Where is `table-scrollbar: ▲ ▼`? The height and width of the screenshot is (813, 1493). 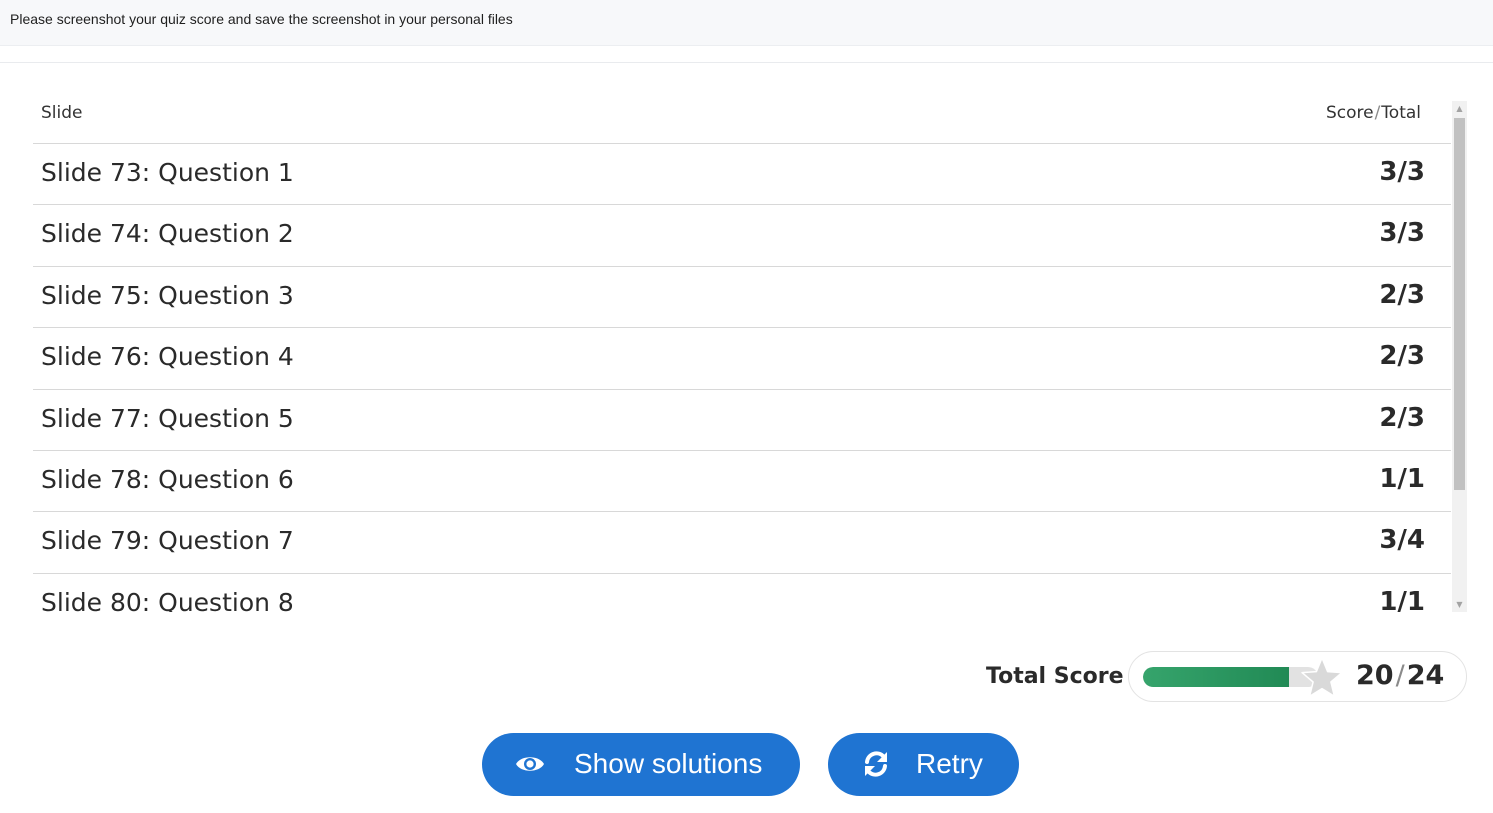 table-scrollbar: ▲ ▼ is located at coordinates (1459, 356).